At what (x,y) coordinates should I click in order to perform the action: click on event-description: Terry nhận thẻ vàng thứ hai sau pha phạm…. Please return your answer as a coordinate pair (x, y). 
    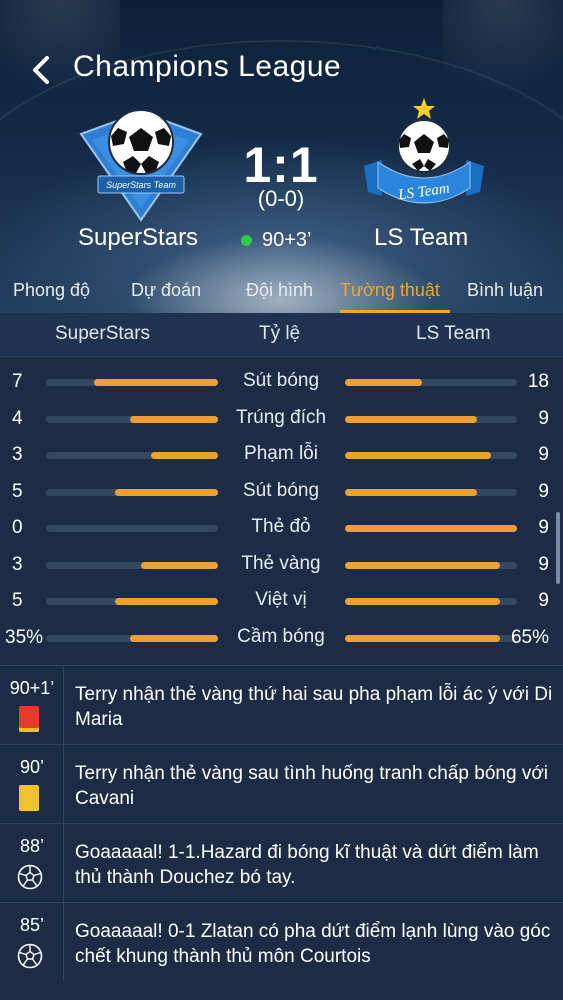
    Looking at the image, I should click on (314, 707).